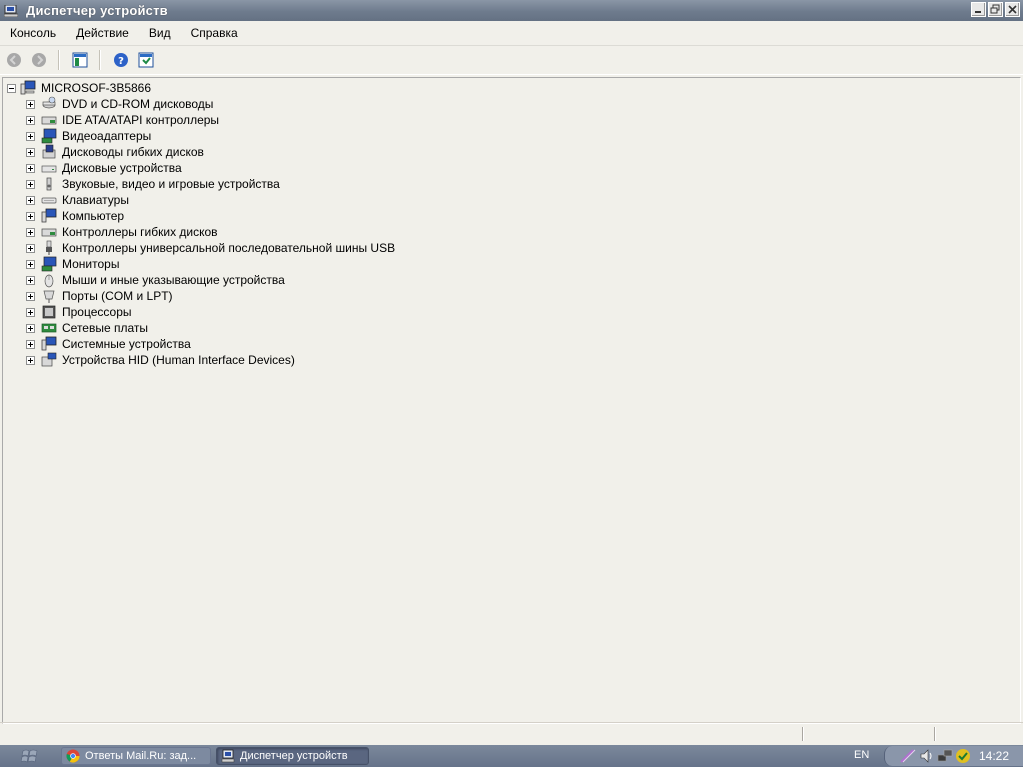 Image resolution: width=1023 pixels, height=767 pixels. I want to click on back-button, so click(14, 60).